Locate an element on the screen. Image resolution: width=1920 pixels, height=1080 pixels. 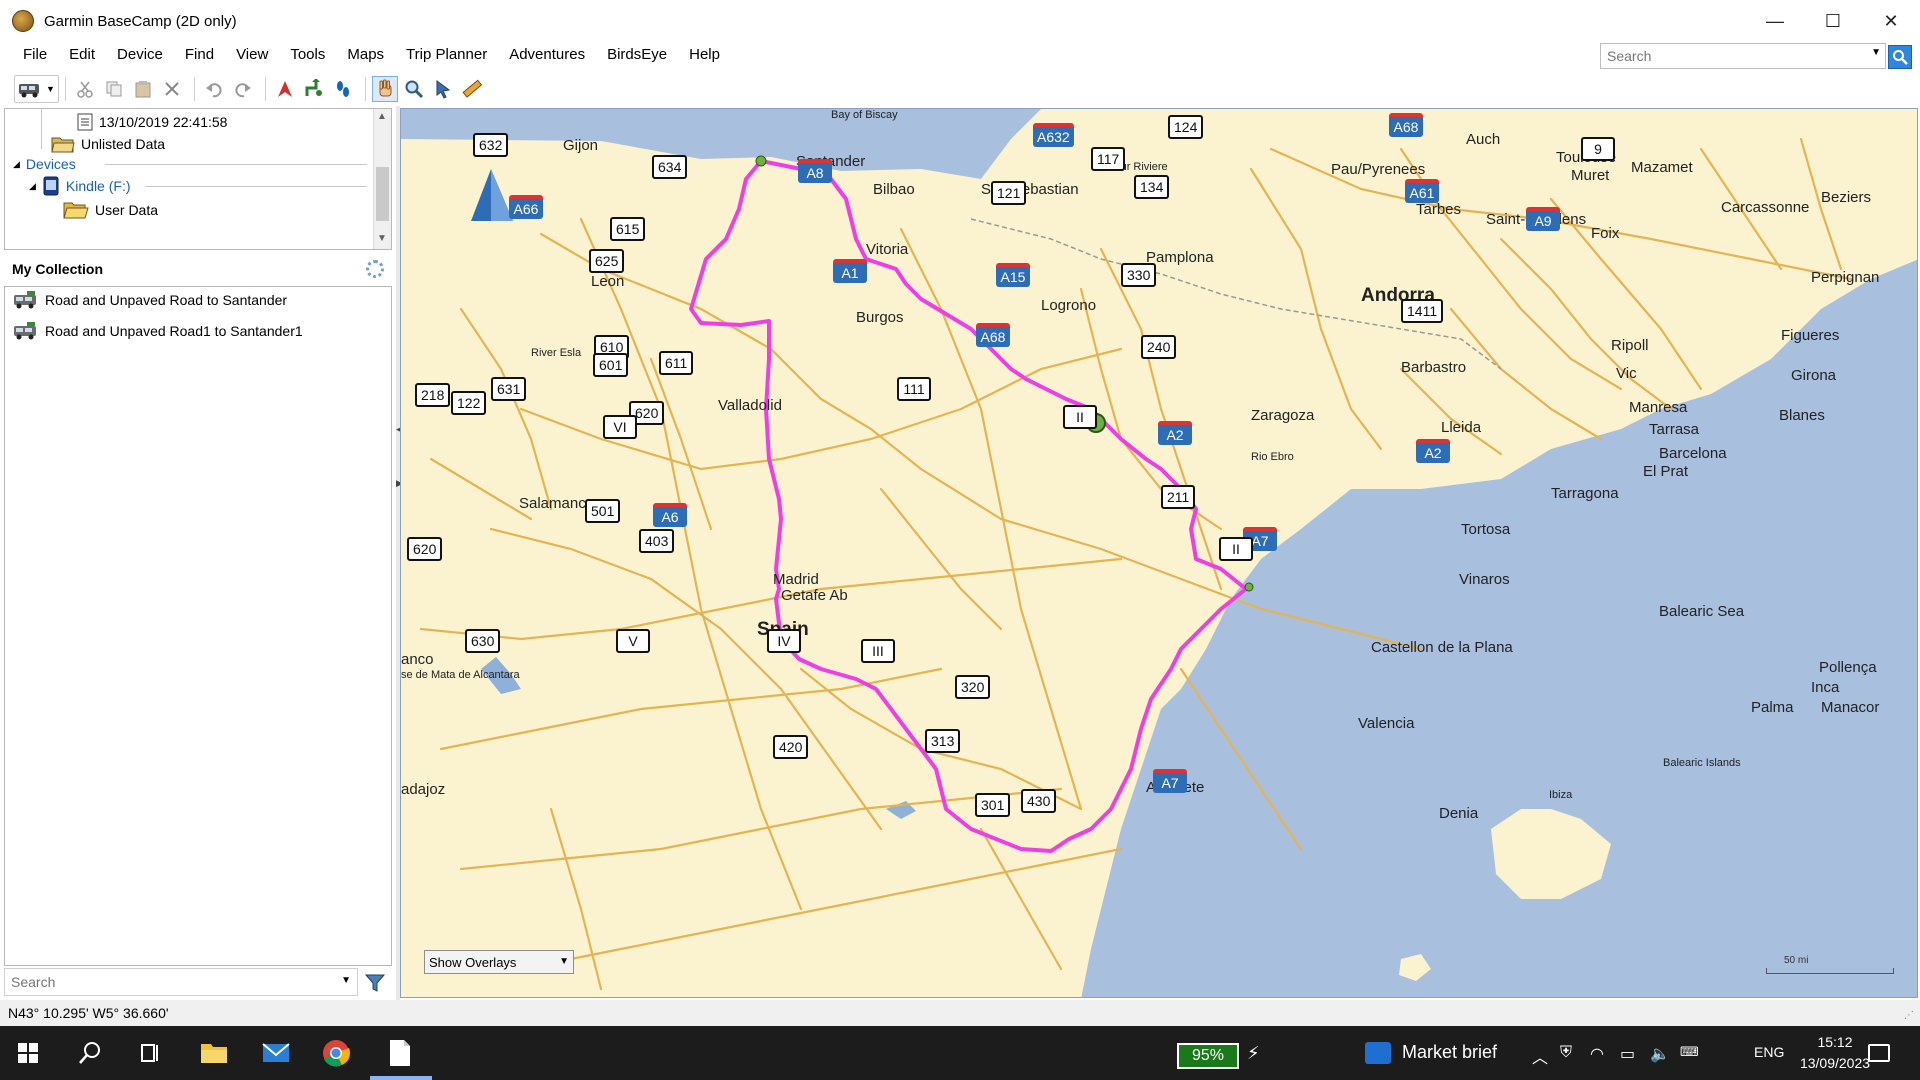
library-search-box: ▼ is located at coordinates (181, 982).